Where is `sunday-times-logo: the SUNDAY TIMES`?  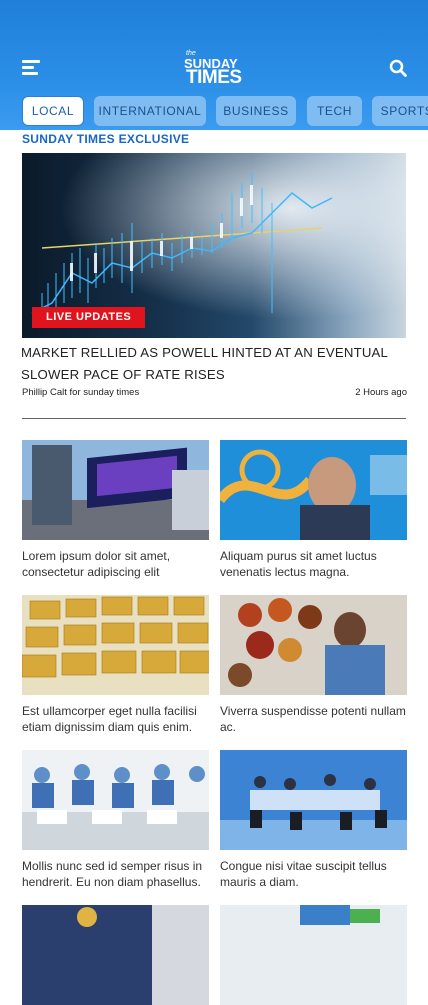 sunday-times-logo: the SUNDAY TIMES is located at coordinates (214, 70).